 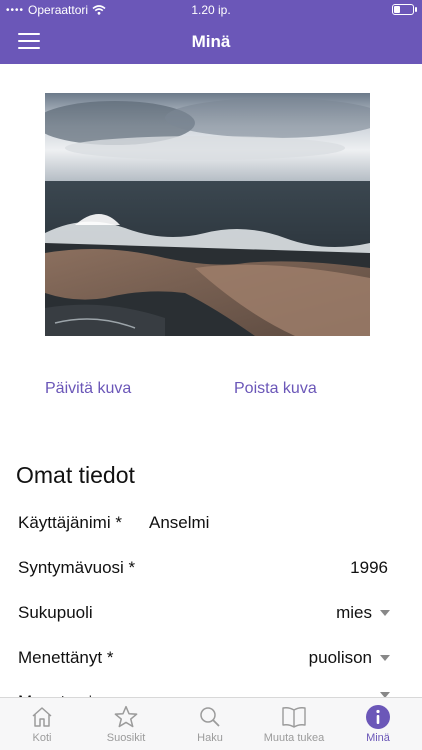 I want to click on tab-home: Koti, so click(x=42, y=724).